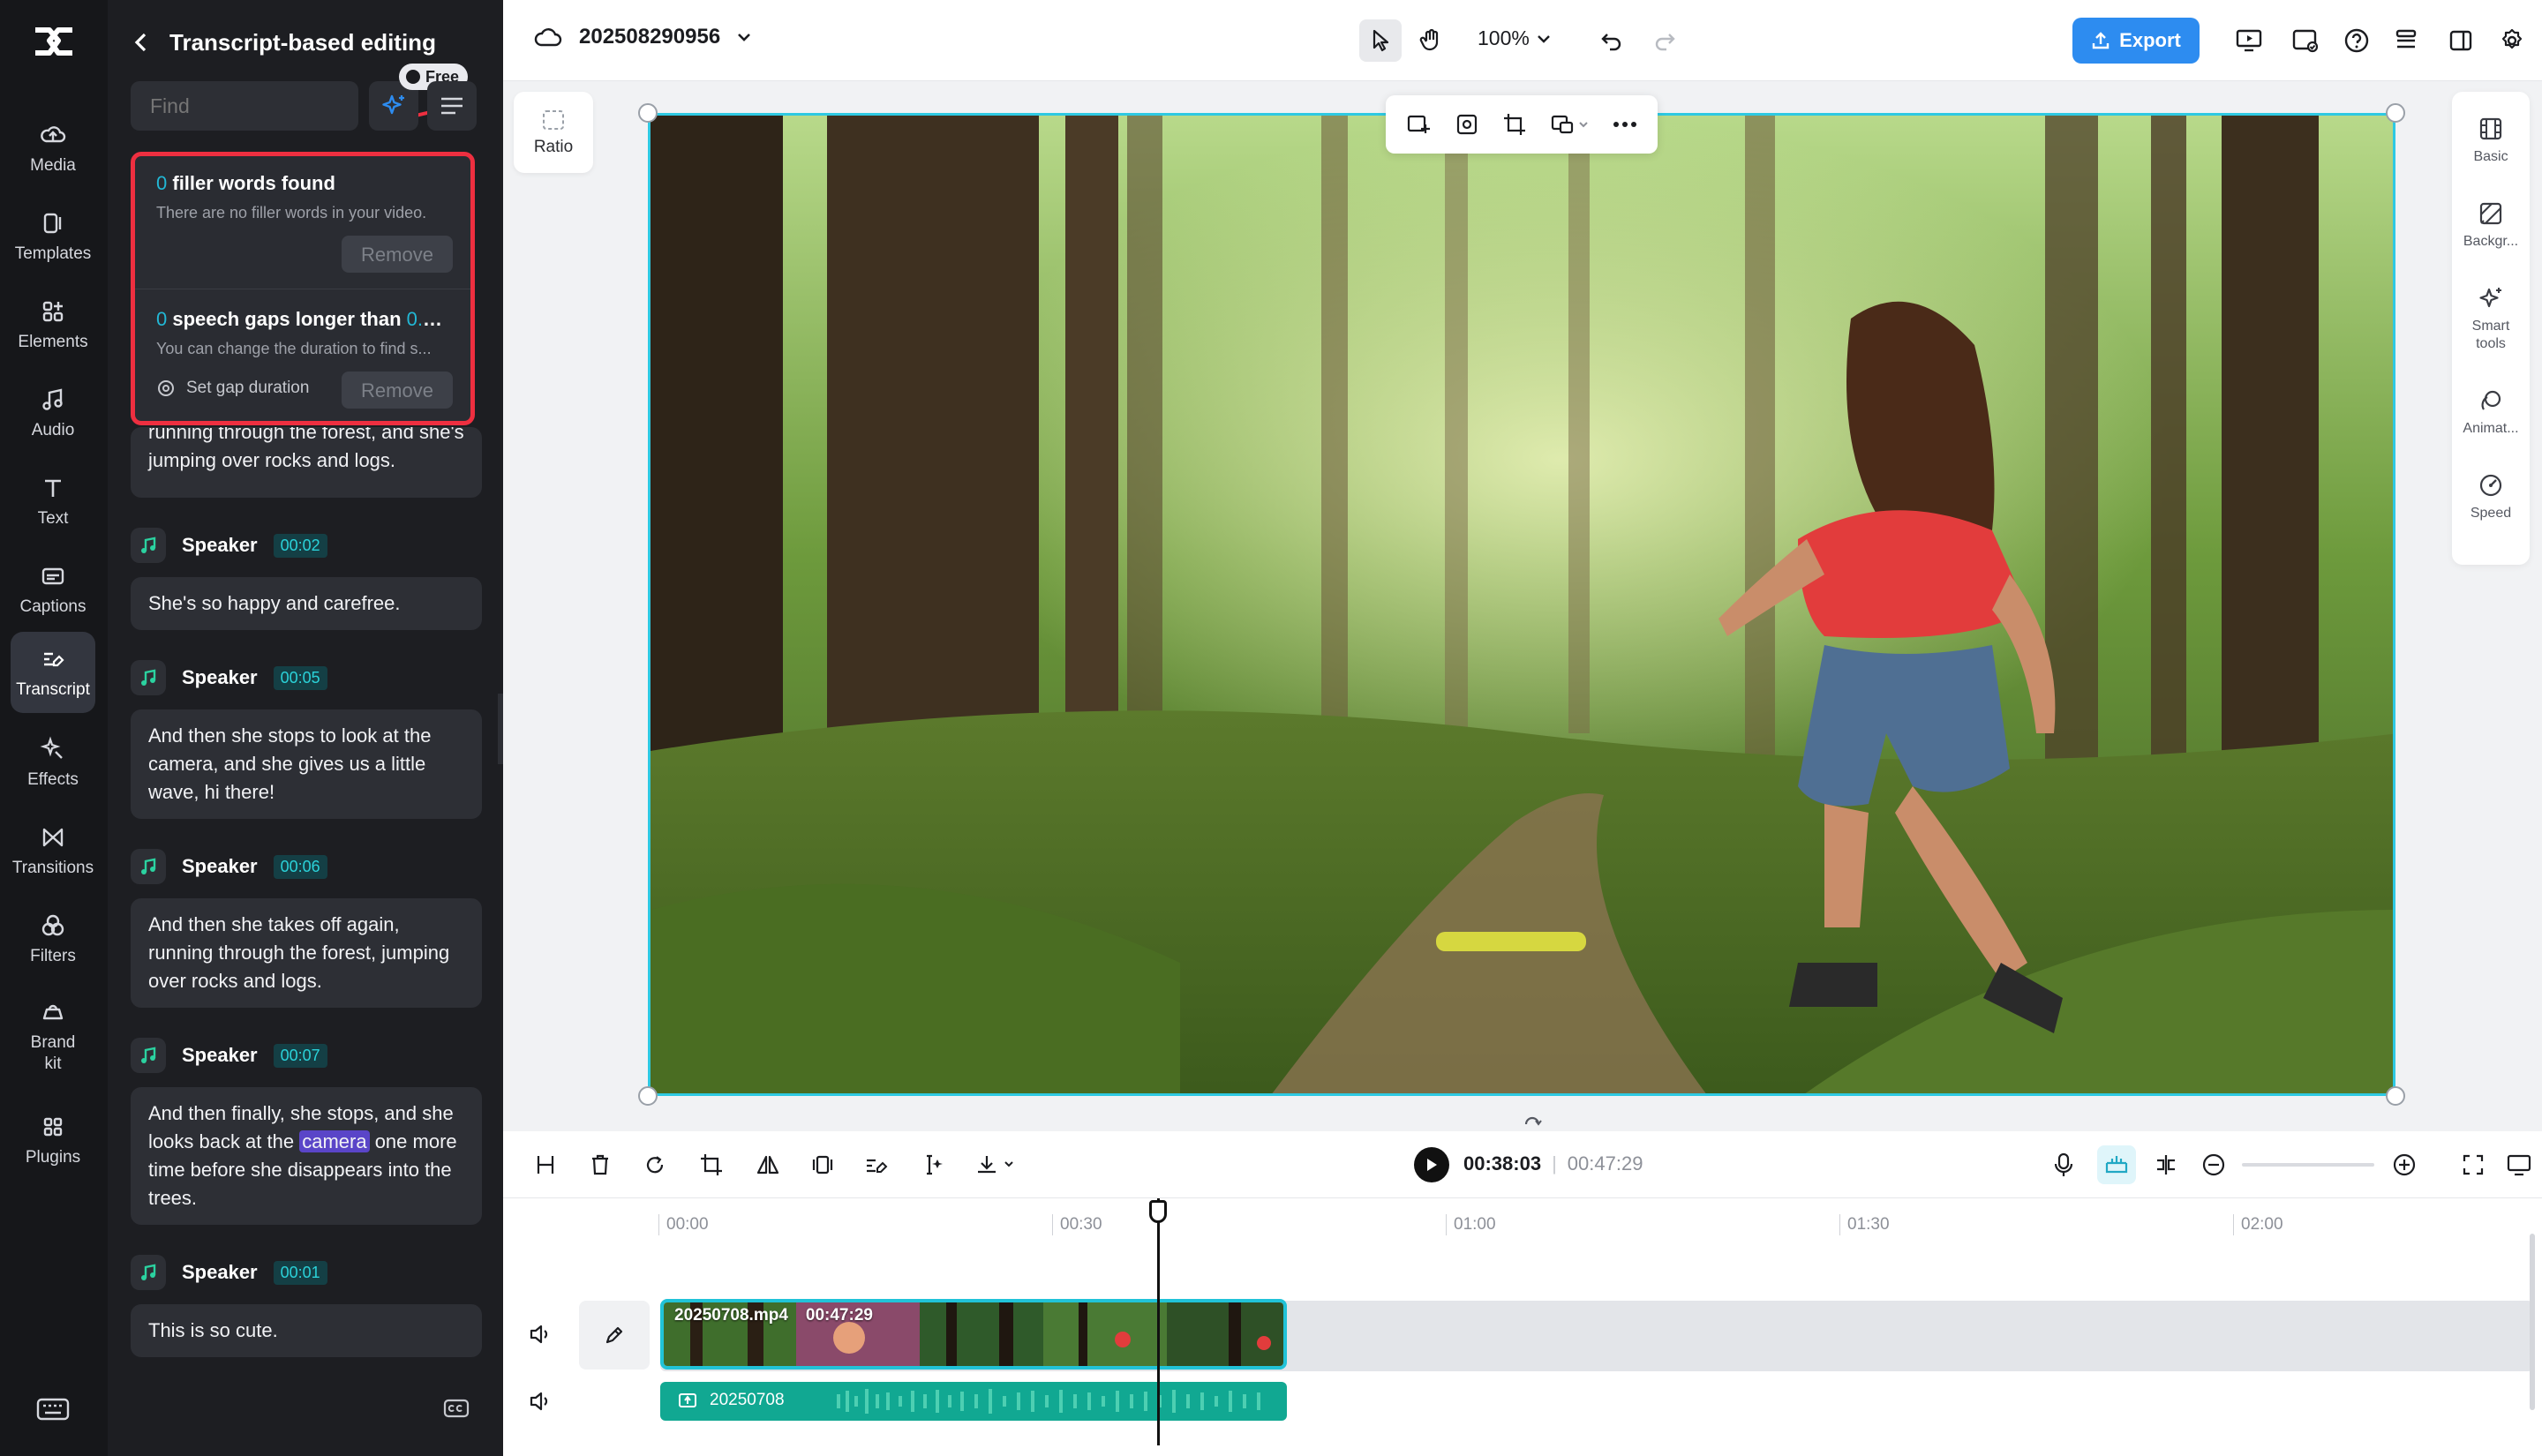  What do you see at coordinates (2519, 1165) in the screenshot?
I see `preview-mode-button` at bounding box center [2519, 1165].